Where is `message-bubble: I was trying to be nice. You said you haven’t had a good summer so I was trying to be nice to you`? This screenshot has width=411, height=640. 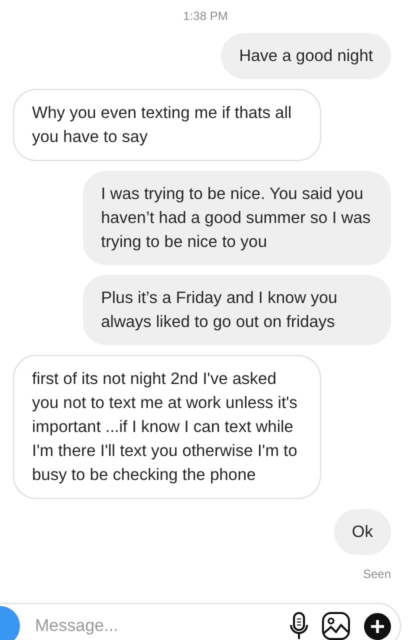
message-bubble: I was trying to be nice. You said you haven’t had a good summer so I was trying to be nice to you is located at coordinates (237, 218).